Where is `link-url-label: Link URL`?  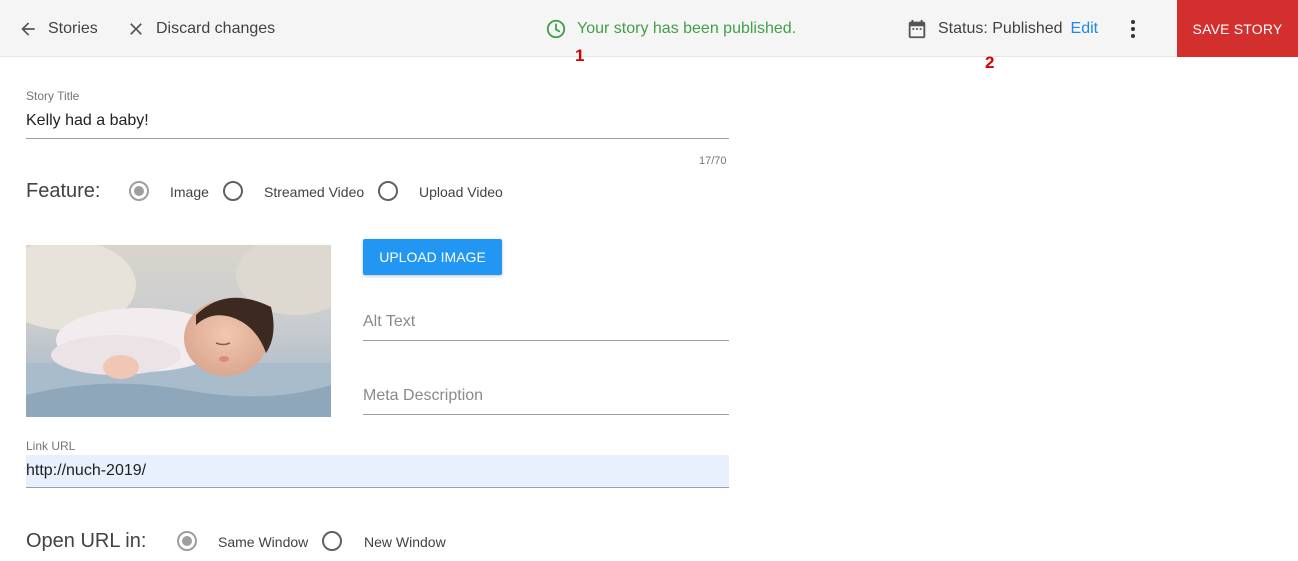
link-url-label: Link URL is located at coordinates (51, 446).